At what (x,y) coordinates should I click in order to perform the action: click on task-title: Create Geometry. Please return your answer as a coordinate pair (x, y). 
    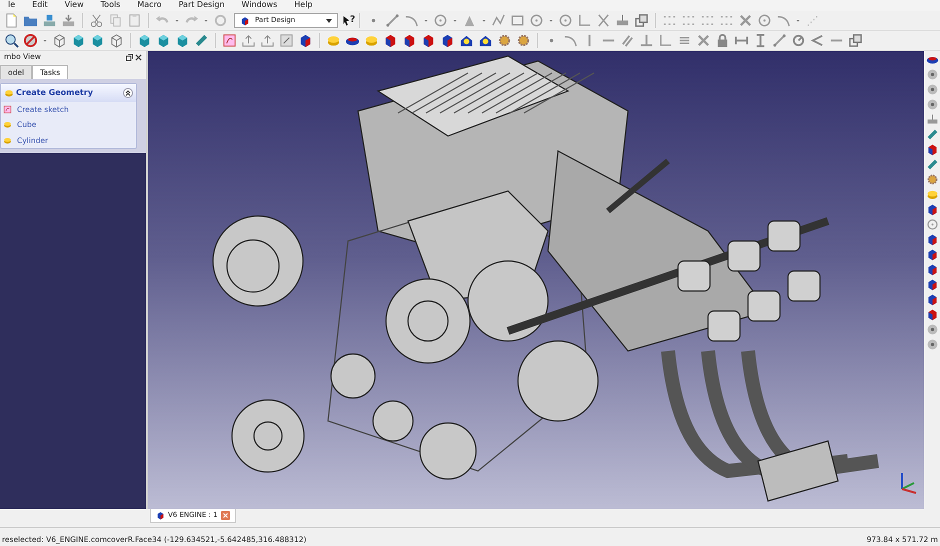
    Looking at the image, I should click on (55, 93).